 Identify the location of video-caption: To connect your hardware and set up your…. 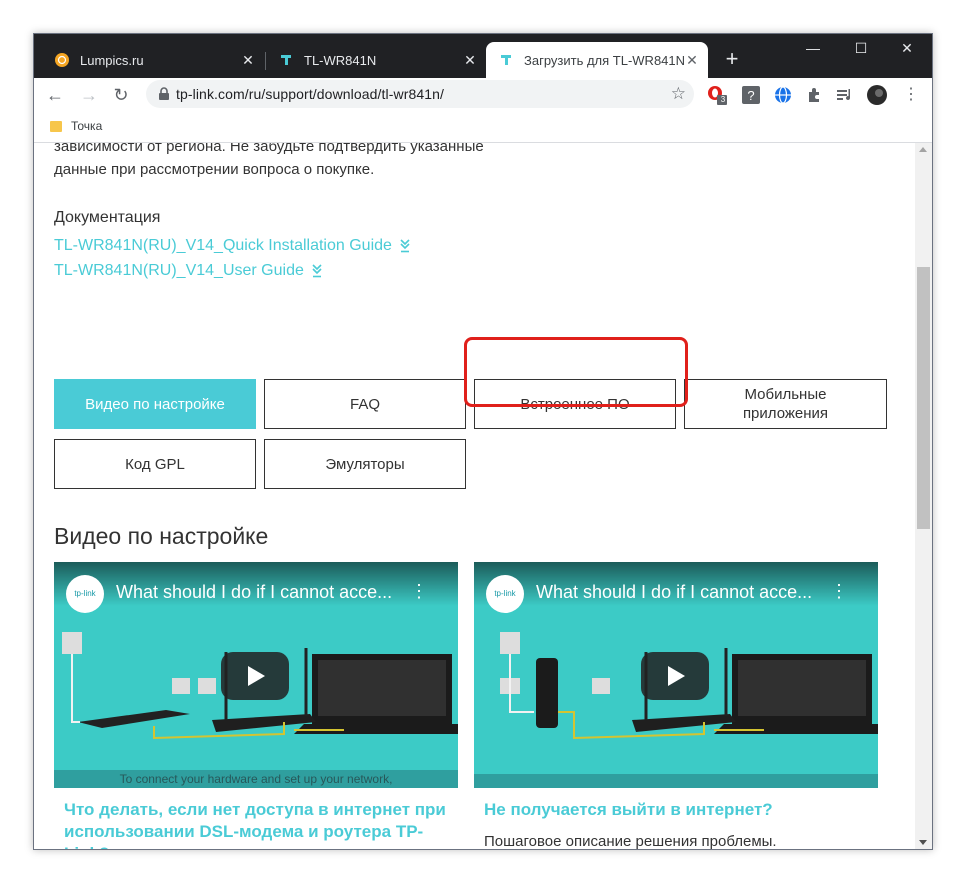
(256, 779).